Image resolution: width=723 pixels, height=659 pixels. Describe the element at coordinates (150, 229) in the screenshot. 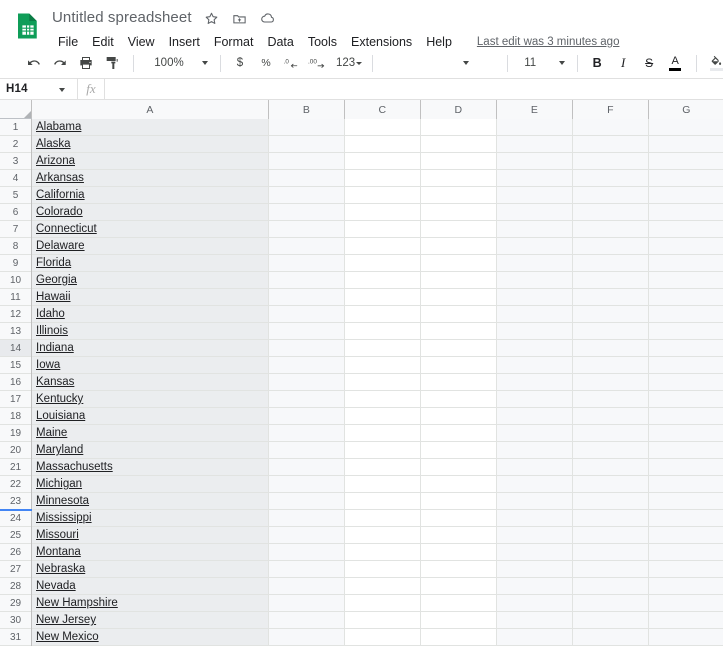

I see `cell-A7: Connecticut` at that location.